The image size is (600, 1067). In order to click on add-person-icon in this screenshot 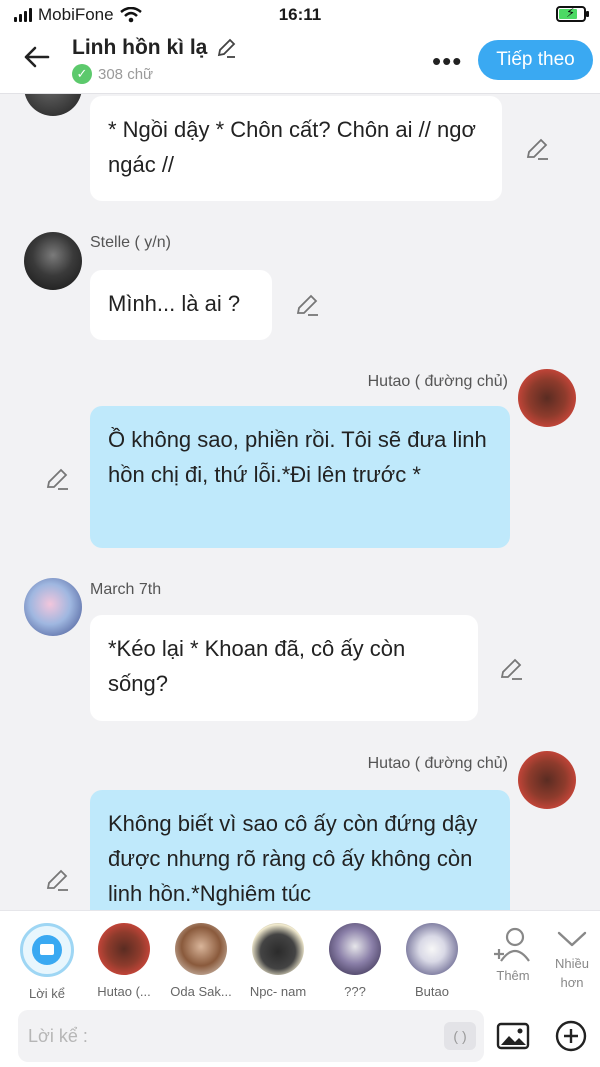, I will do `click(512, 944)`.